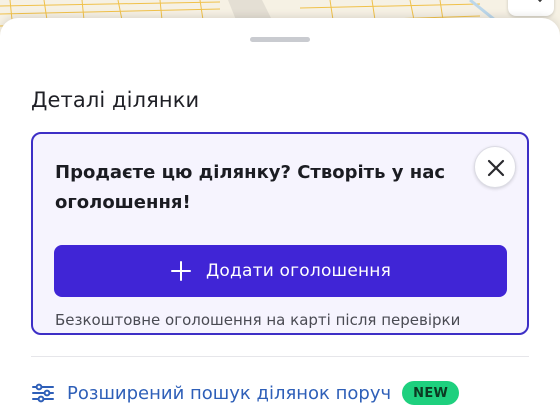 Image resolution: width=560 pixels, height=420 pixels. I want to click on advanced-search-link: Розширений пошук ділянок поруч NEW, so click(245, 393).